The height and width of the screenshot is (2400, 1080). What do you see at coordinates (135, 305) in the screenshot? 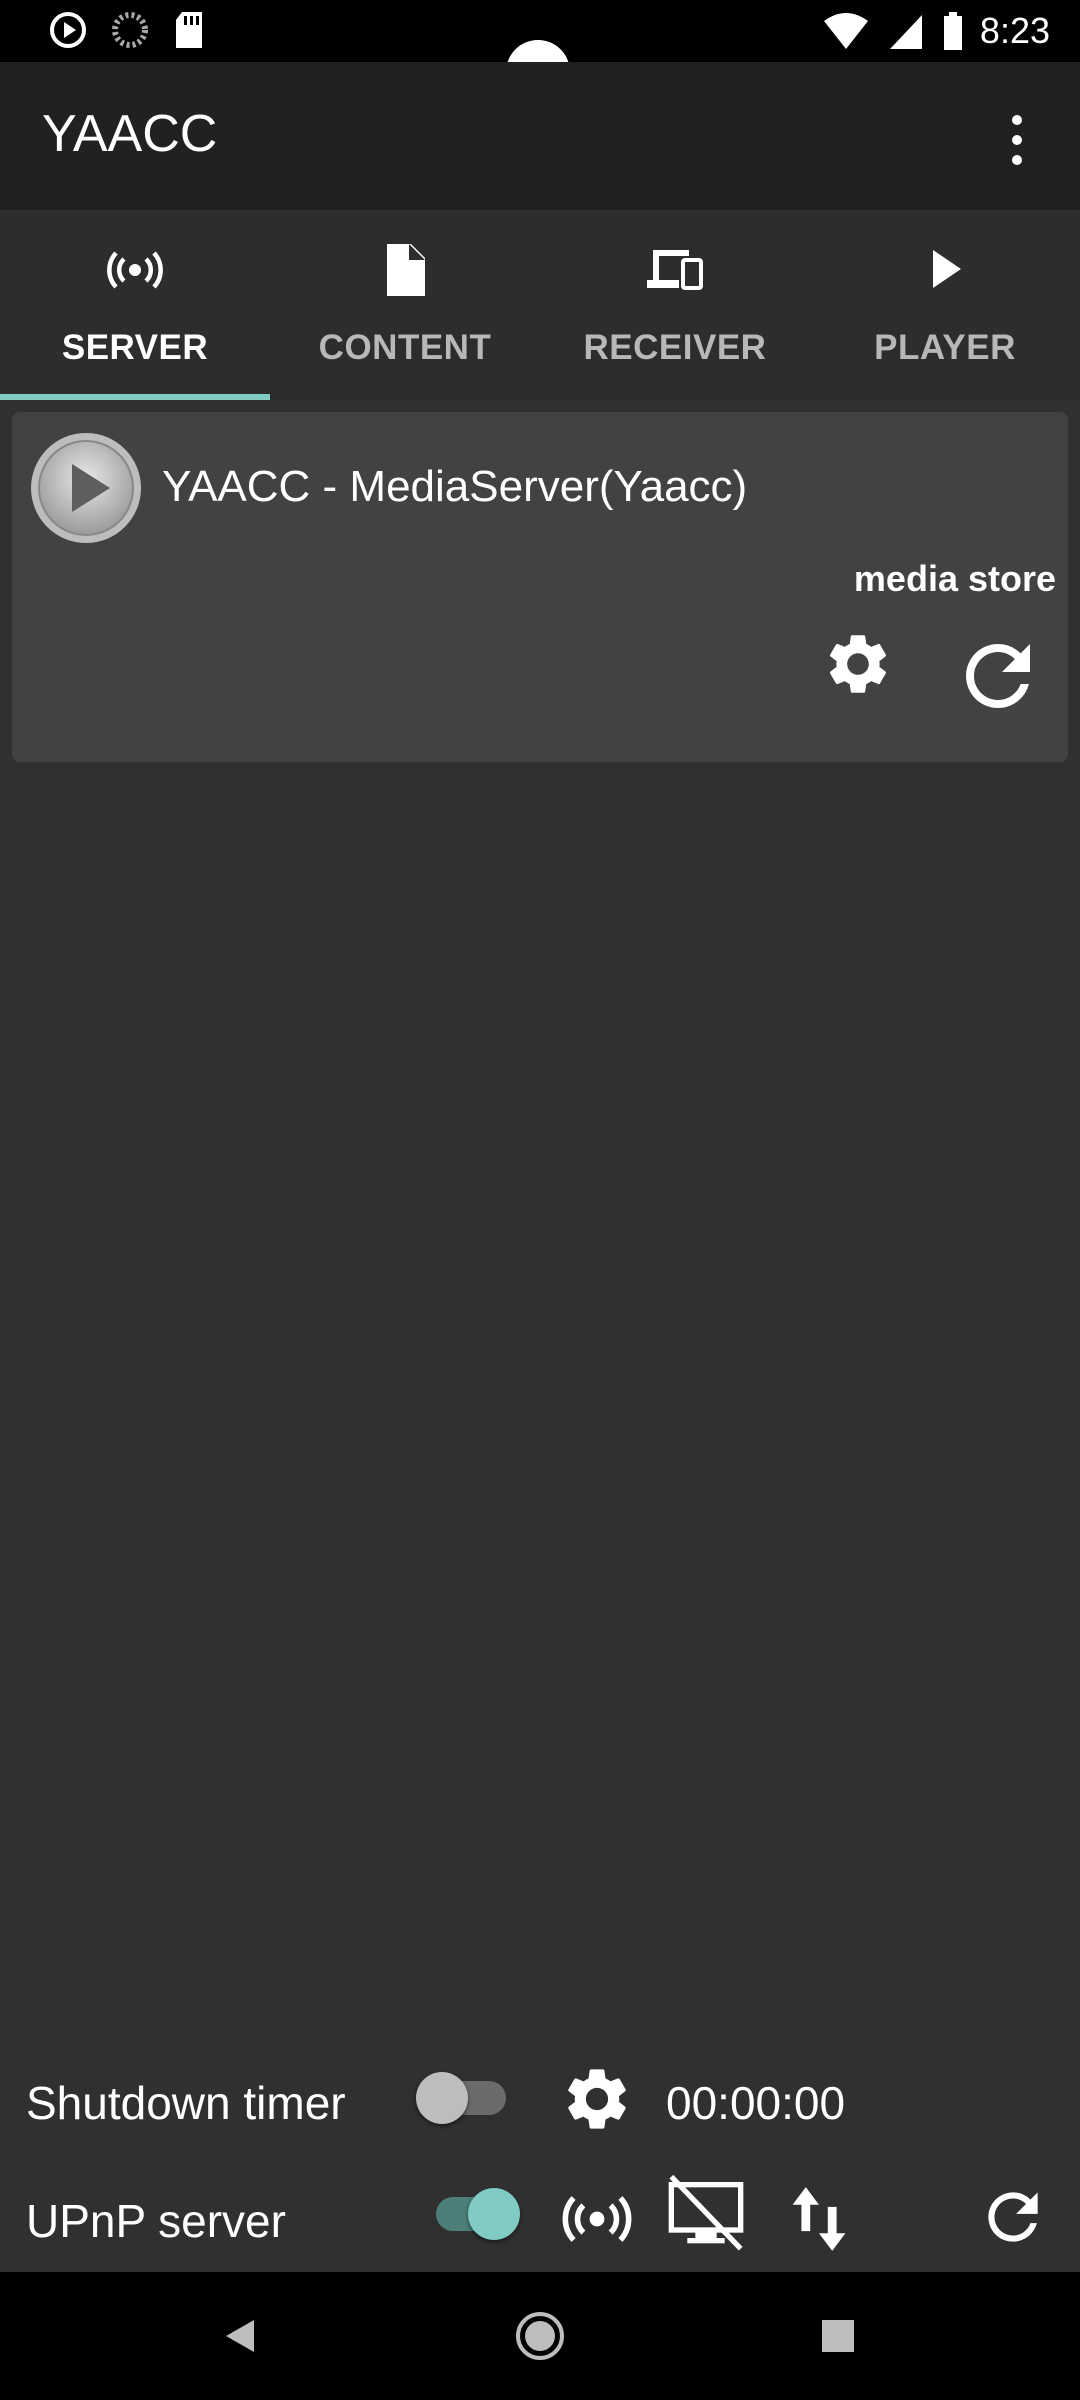
I see `tab-server: SERVER` at bounding box center [135, 305].